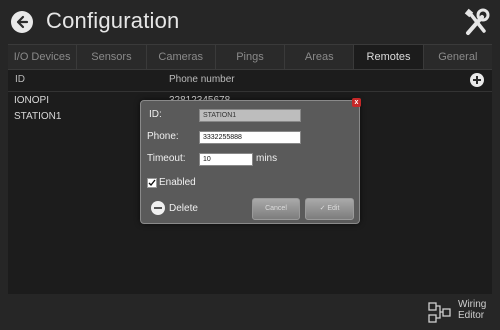 This screenshot has width=500, height=330. What do you see at coordinates (267, 158) in the screenshot?
I see `timeout-unit: mins` at bounding box center [267, 158].